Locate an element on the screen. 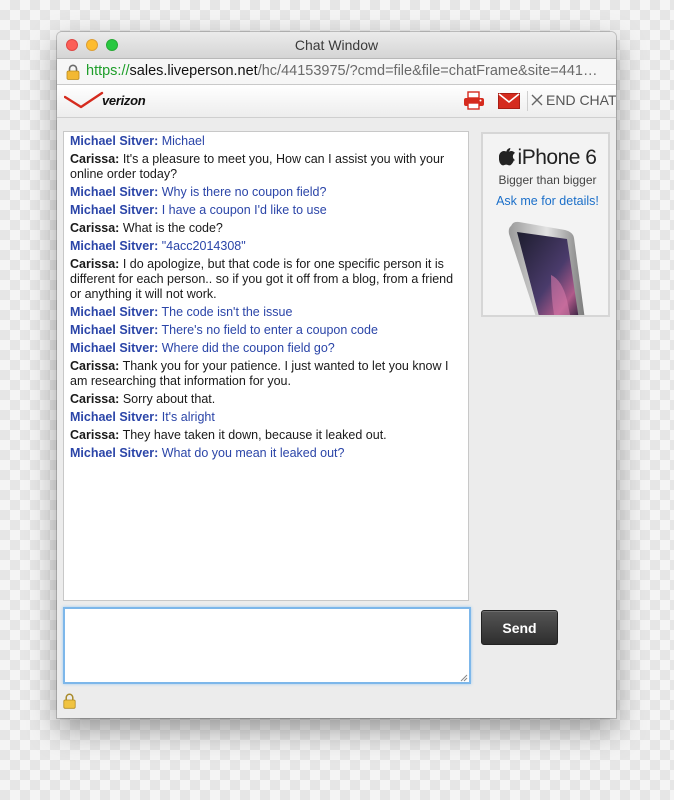  ad-brand-text: iPhone 6 is located at coordinates (557, 157).